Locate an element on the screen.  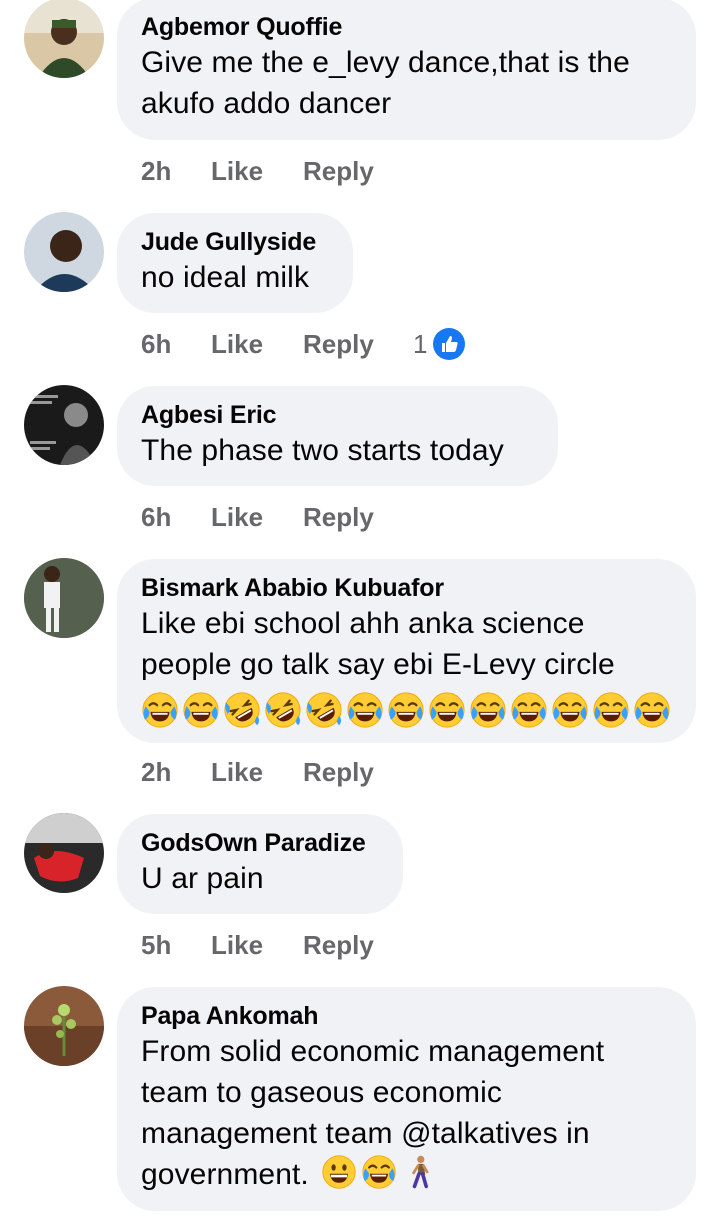
emoji-row is located at coordinates (406, 710).